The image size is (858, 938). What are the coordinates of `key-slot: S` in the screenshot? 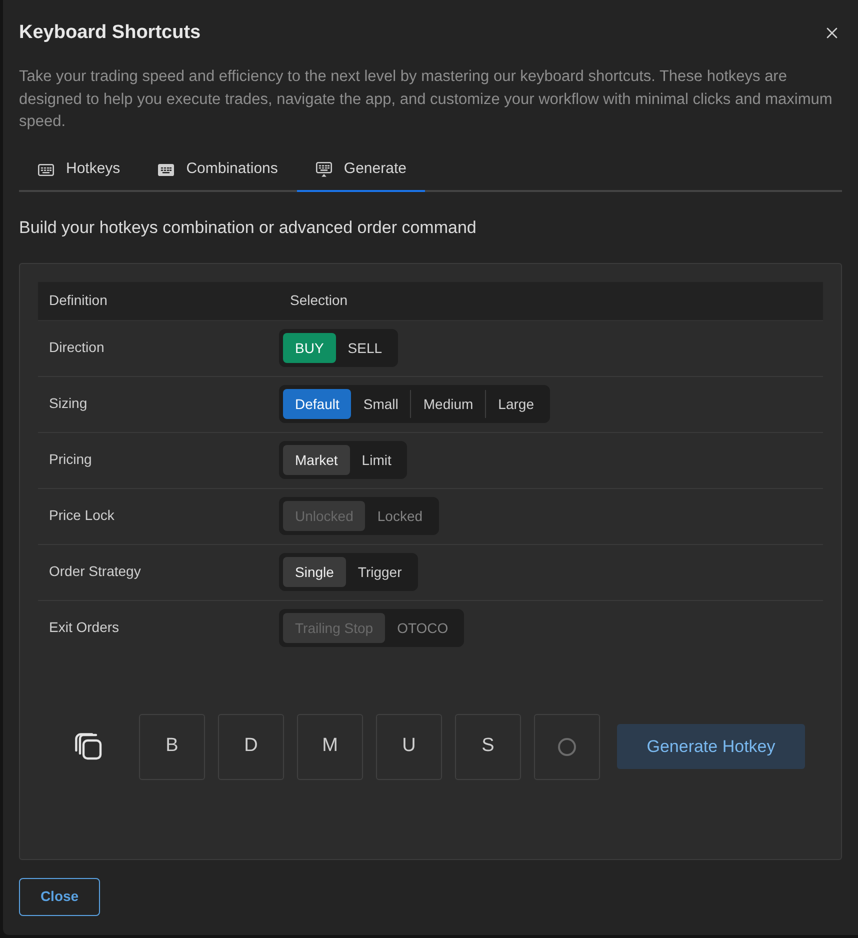 It's located at (488, 747).